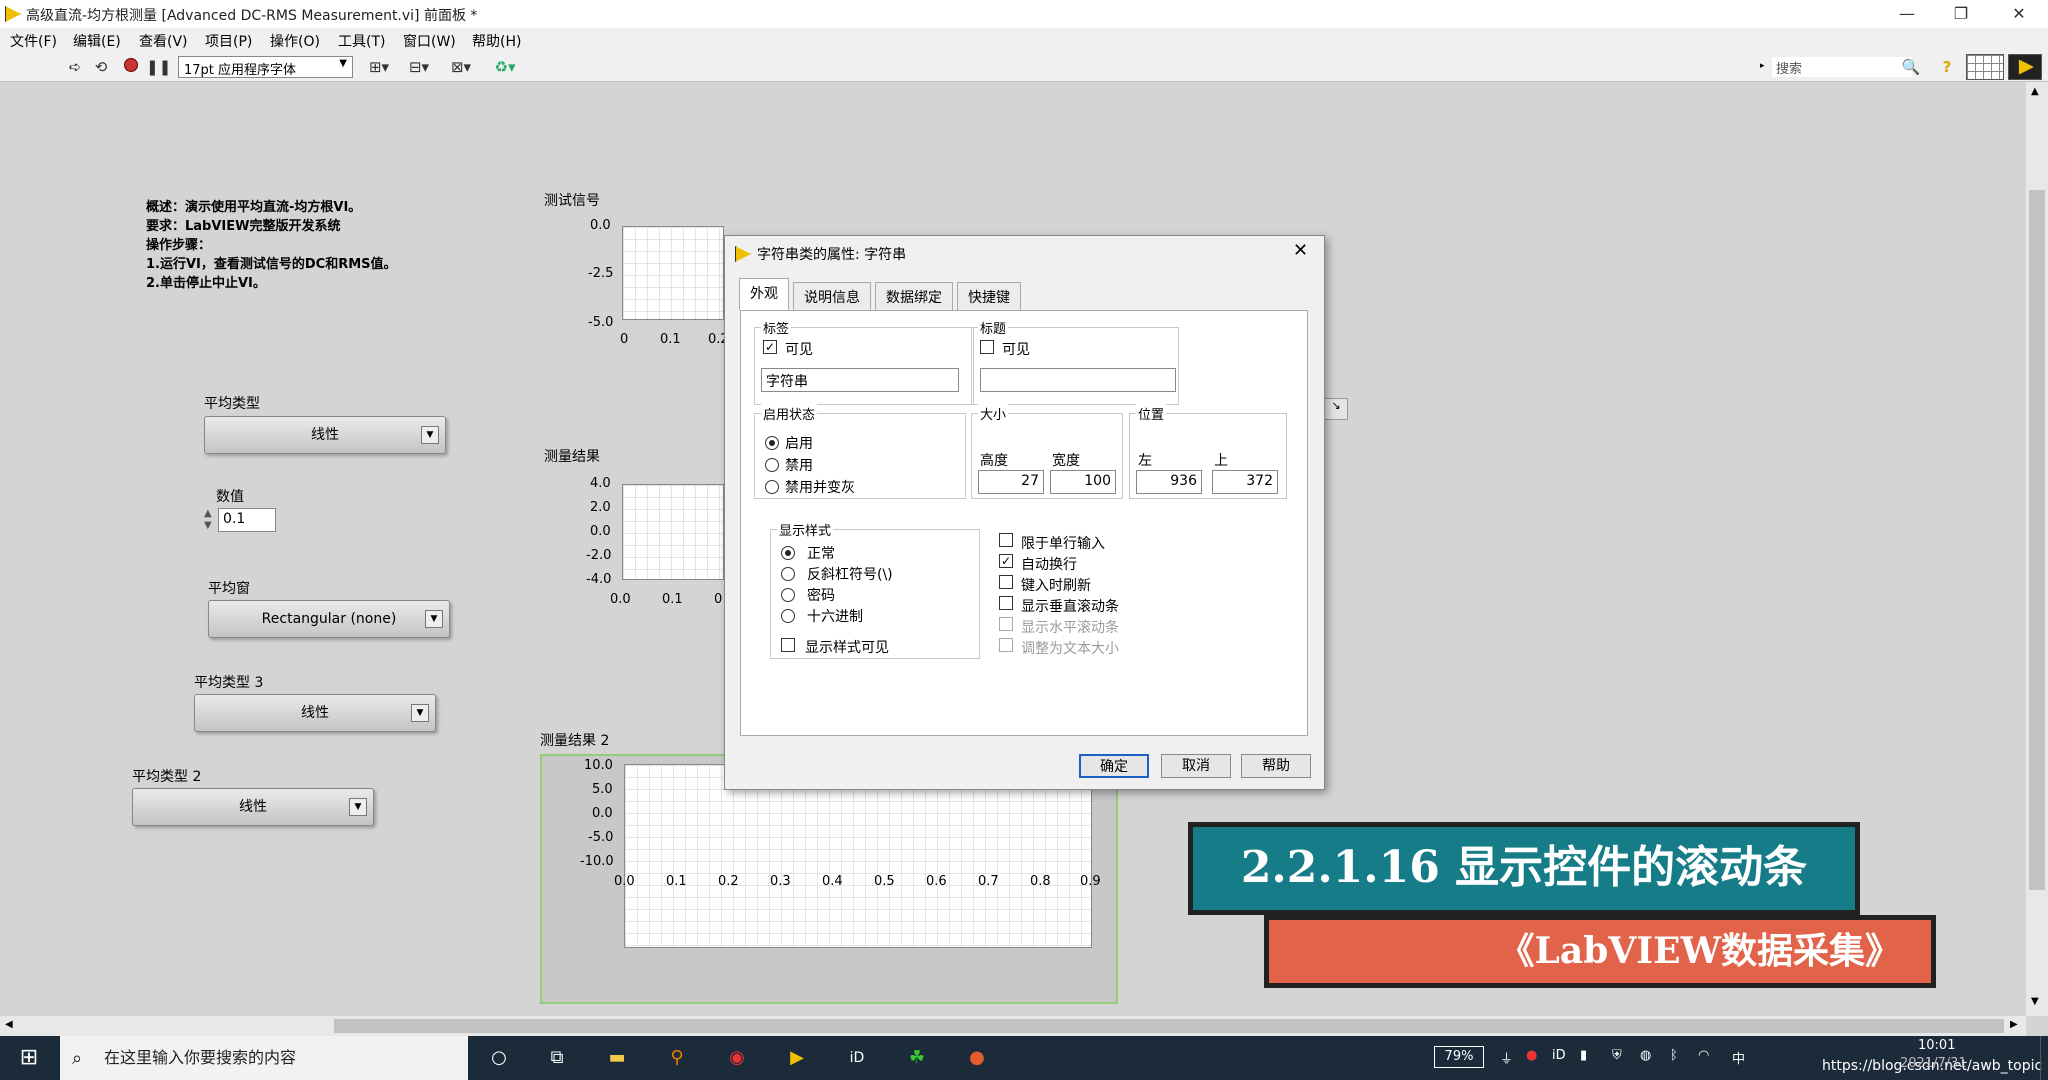 Image resolution: width=2048 pixels, height=1080 pixels. Describe the element at coordinates (789, 413) in the screenshot. I see `enable-state-title: 启用状态` at that location.